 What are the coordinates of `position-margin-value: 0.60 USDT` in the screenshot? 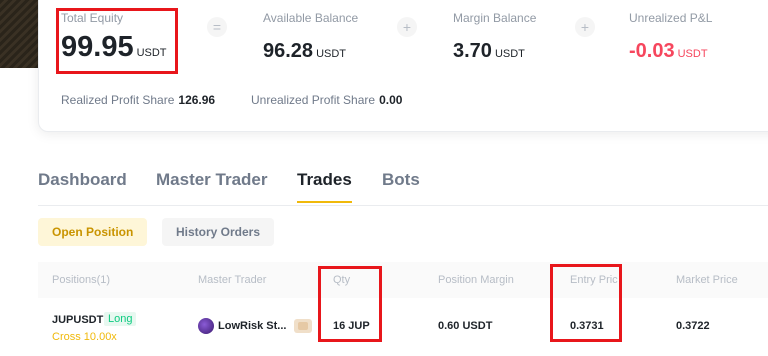 It's located at (465, 326).